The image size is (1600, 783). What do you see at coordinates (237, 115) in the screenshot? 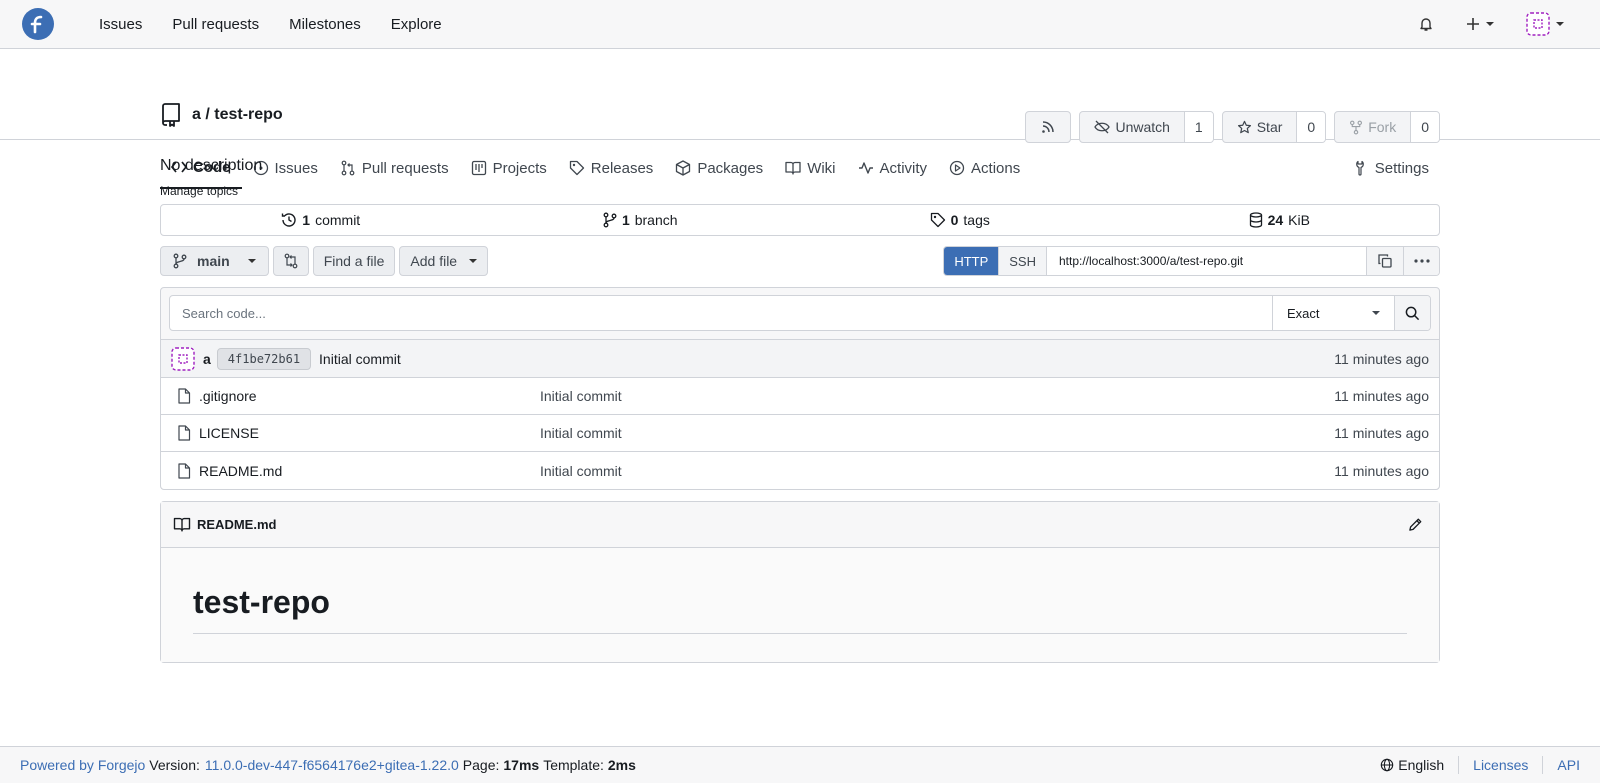
I see `repo-full-name: a / test-repo` at bounding box center [237, 115].